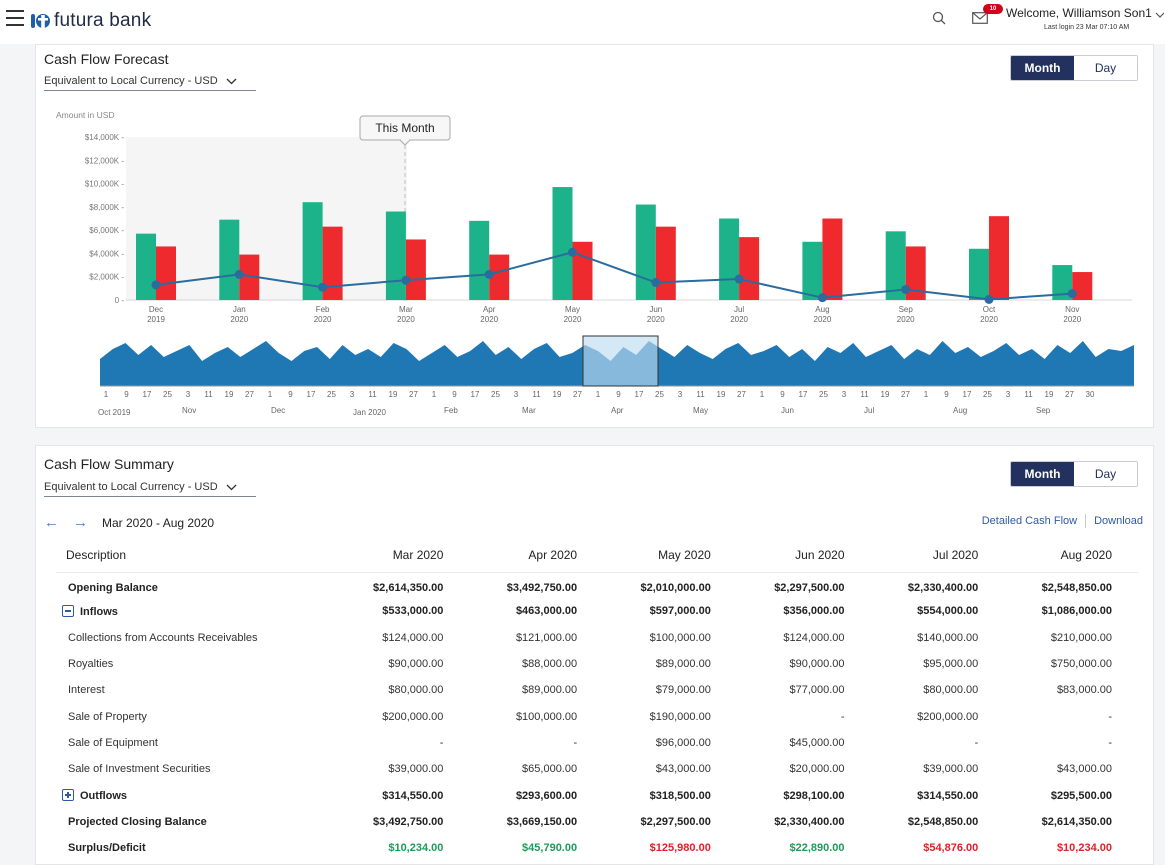  Describe the element at coordinates (680, 716) in the screenshot. I see `table-cell: $190,000.00` at that location.